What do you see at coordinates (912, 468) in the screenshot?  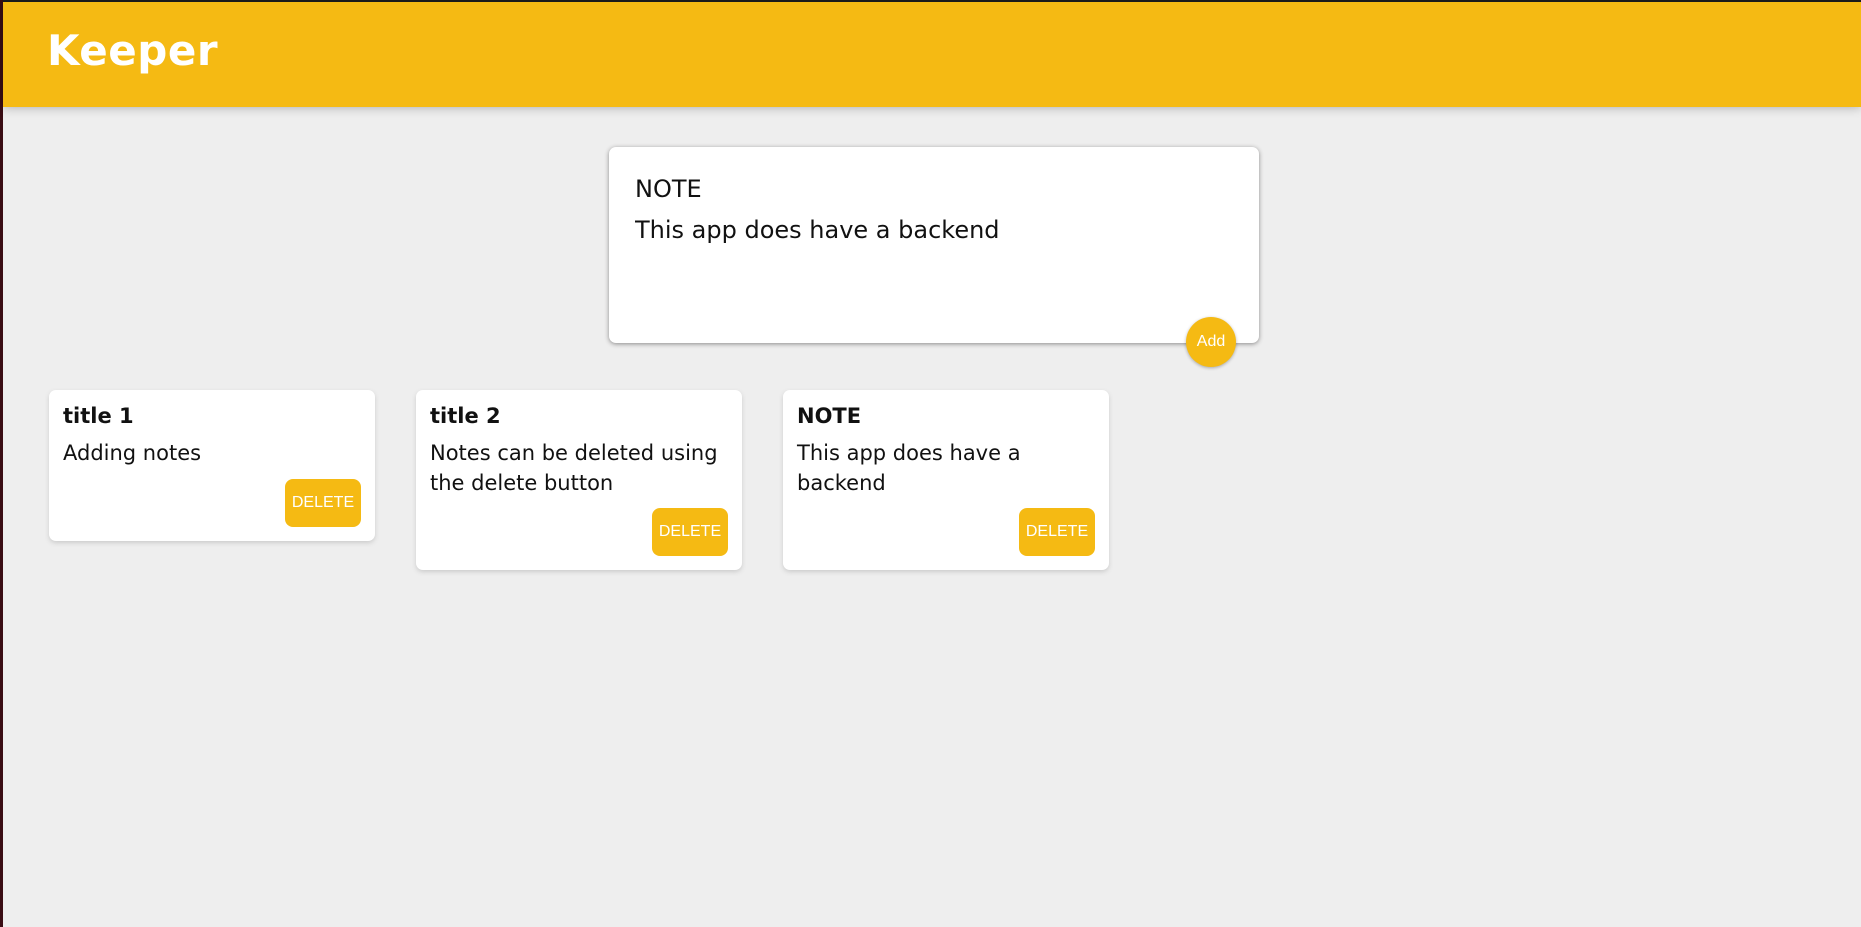 I see `note-content: This app does have a backend` at bounding box center [912, 468].